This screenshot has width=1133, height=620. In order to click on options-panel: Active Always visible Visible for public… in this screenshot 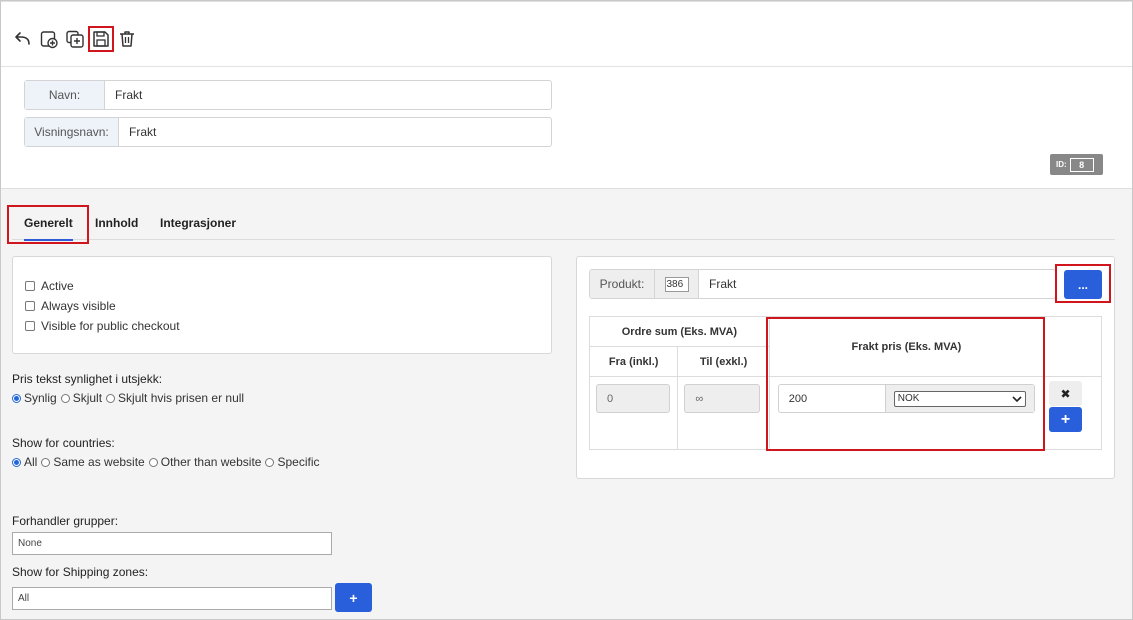, I will do `click(282, 305)`.